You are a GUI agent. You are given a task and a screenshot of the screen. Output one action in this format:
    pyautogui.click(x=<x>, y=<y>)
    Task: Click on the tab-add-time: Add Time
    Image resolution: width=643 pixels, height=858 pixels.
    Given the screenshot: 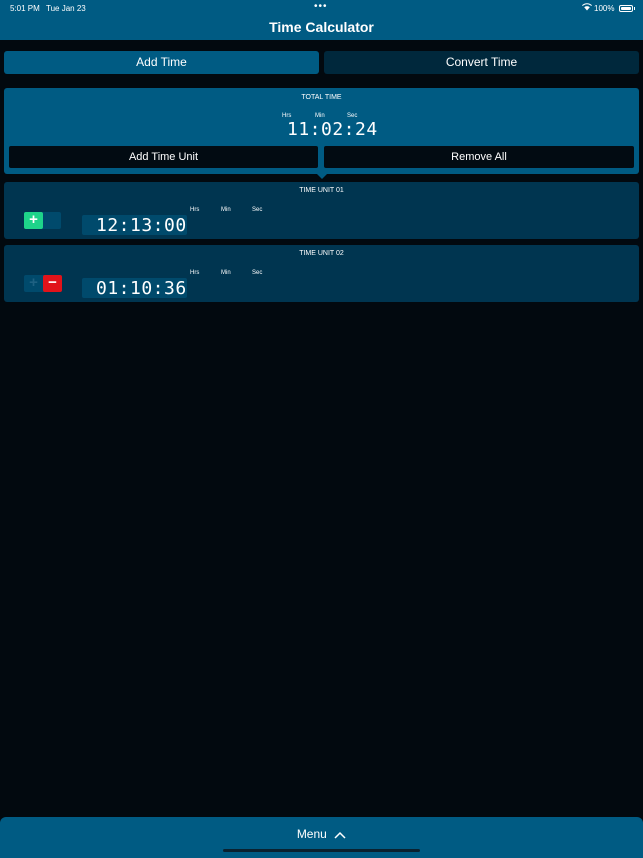 What is the action you would take?
    pyautogui.click(x=161, y=62)
    